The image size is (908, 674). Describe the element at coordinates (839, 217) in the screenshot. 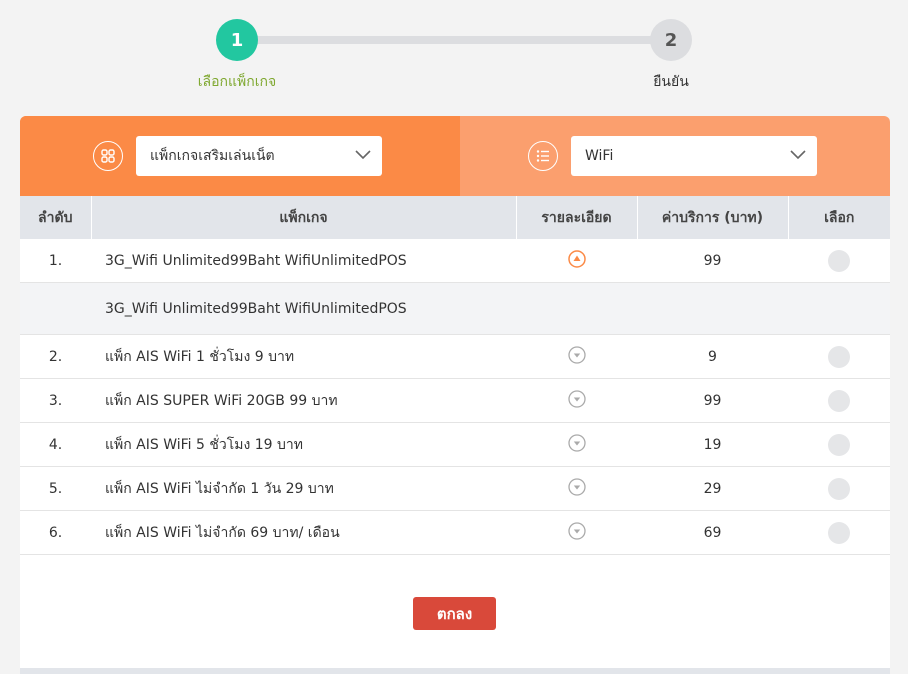

I see `header-select: เลือก` at that location.